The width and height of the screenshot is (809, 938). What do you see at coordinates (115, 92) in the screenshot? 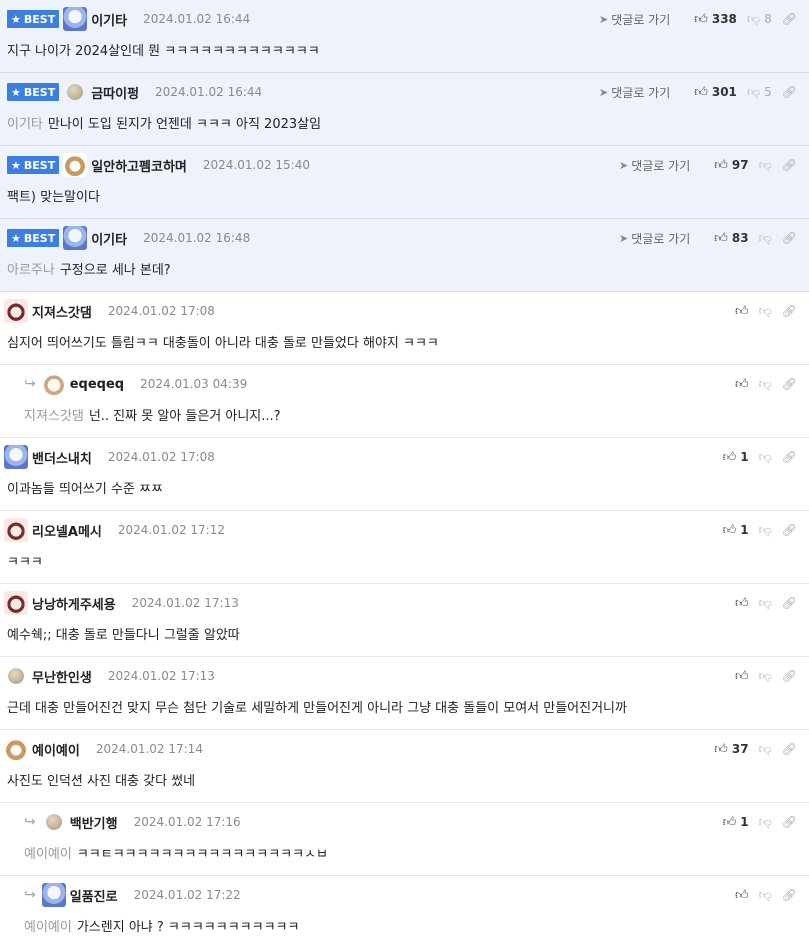
I see `author-name: 금따이펑` at bounding box center [115, 92].